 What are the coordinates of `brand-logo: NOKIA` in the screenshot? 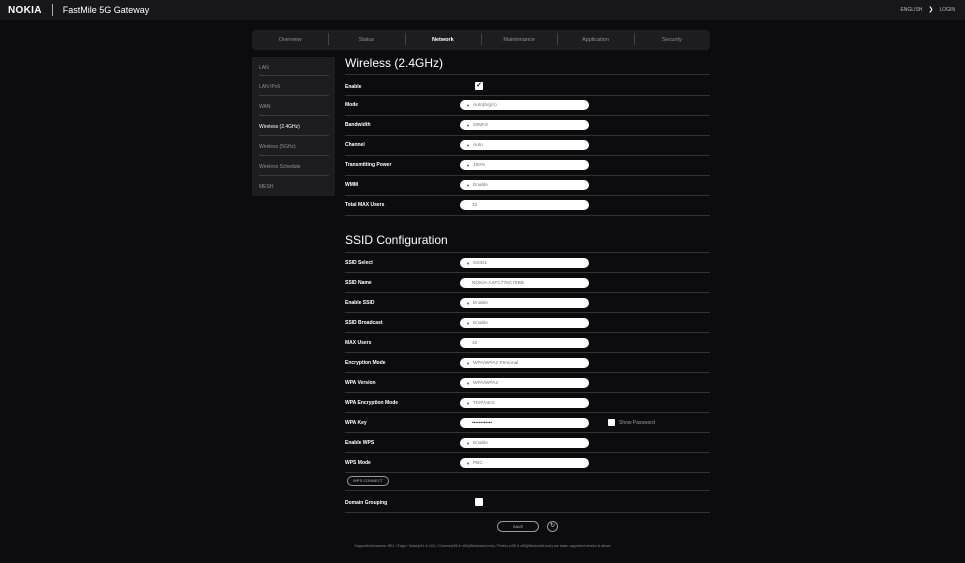 It's located at (25, 10).